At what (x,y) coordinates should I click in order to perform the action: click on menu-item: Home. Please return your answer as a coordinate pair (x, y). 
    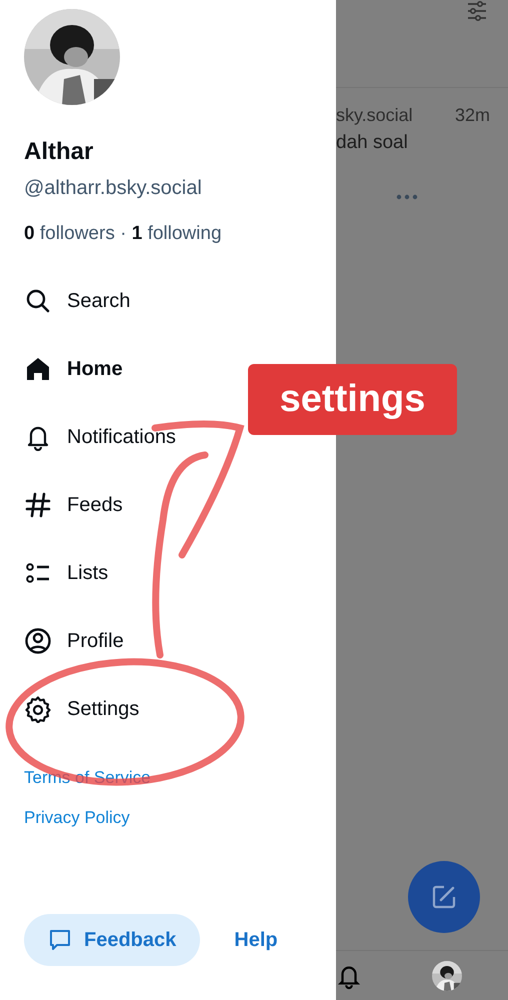
    Looking at the image, I should click on (73, 369).